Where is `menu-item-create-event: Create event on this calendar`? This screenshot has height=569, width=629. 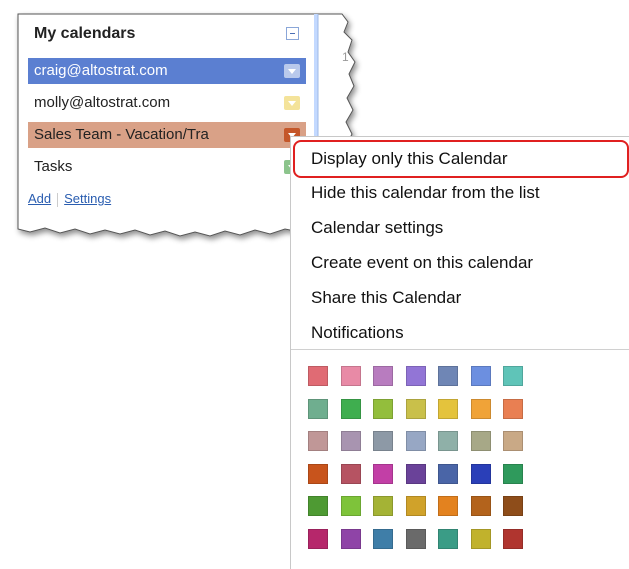 menu-item-create-event: Create event on this calendar is located at coordinates (422, 263).